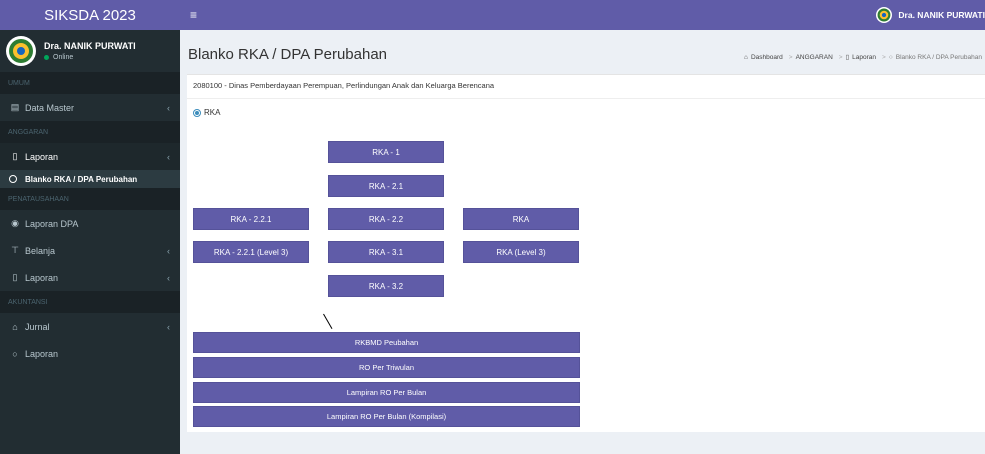  What do you see at coordinates (46, 57) in the screenshot?
I see `online-dot-icon` at bounding box center [46, 57].